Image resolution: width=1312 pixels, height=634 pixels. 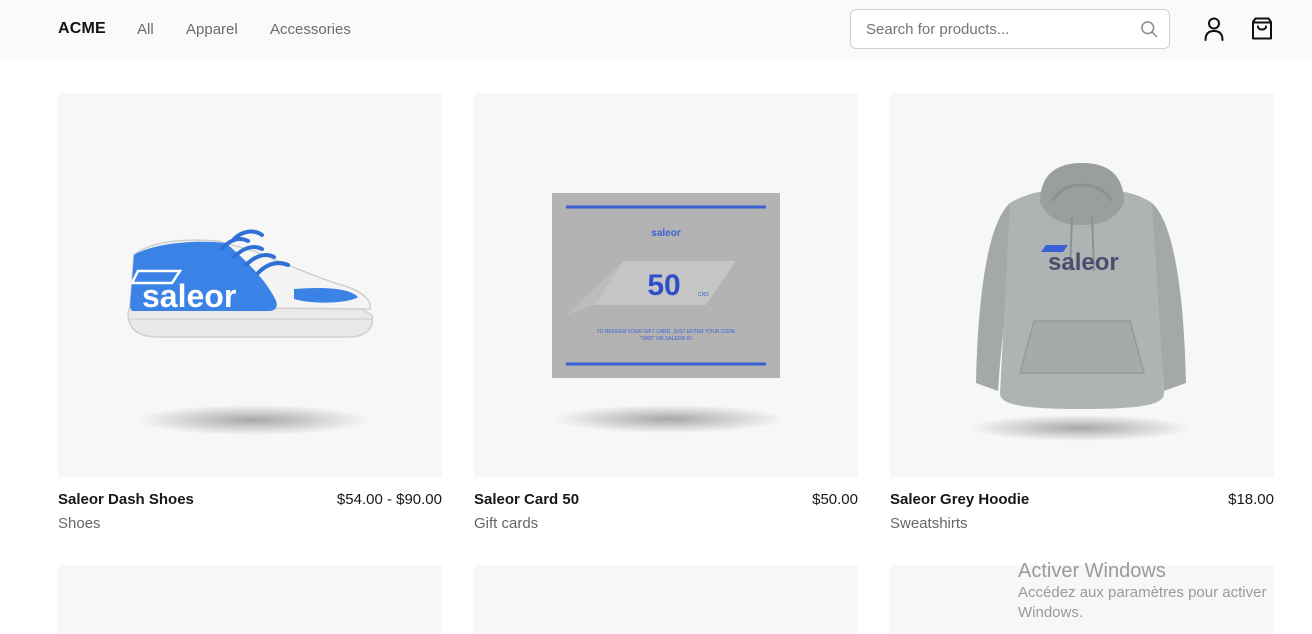 What do you see at coordinates (1262, 29) in the screenshot?
I see `shopping-bag-icon` at bounding box center [1262, 29].